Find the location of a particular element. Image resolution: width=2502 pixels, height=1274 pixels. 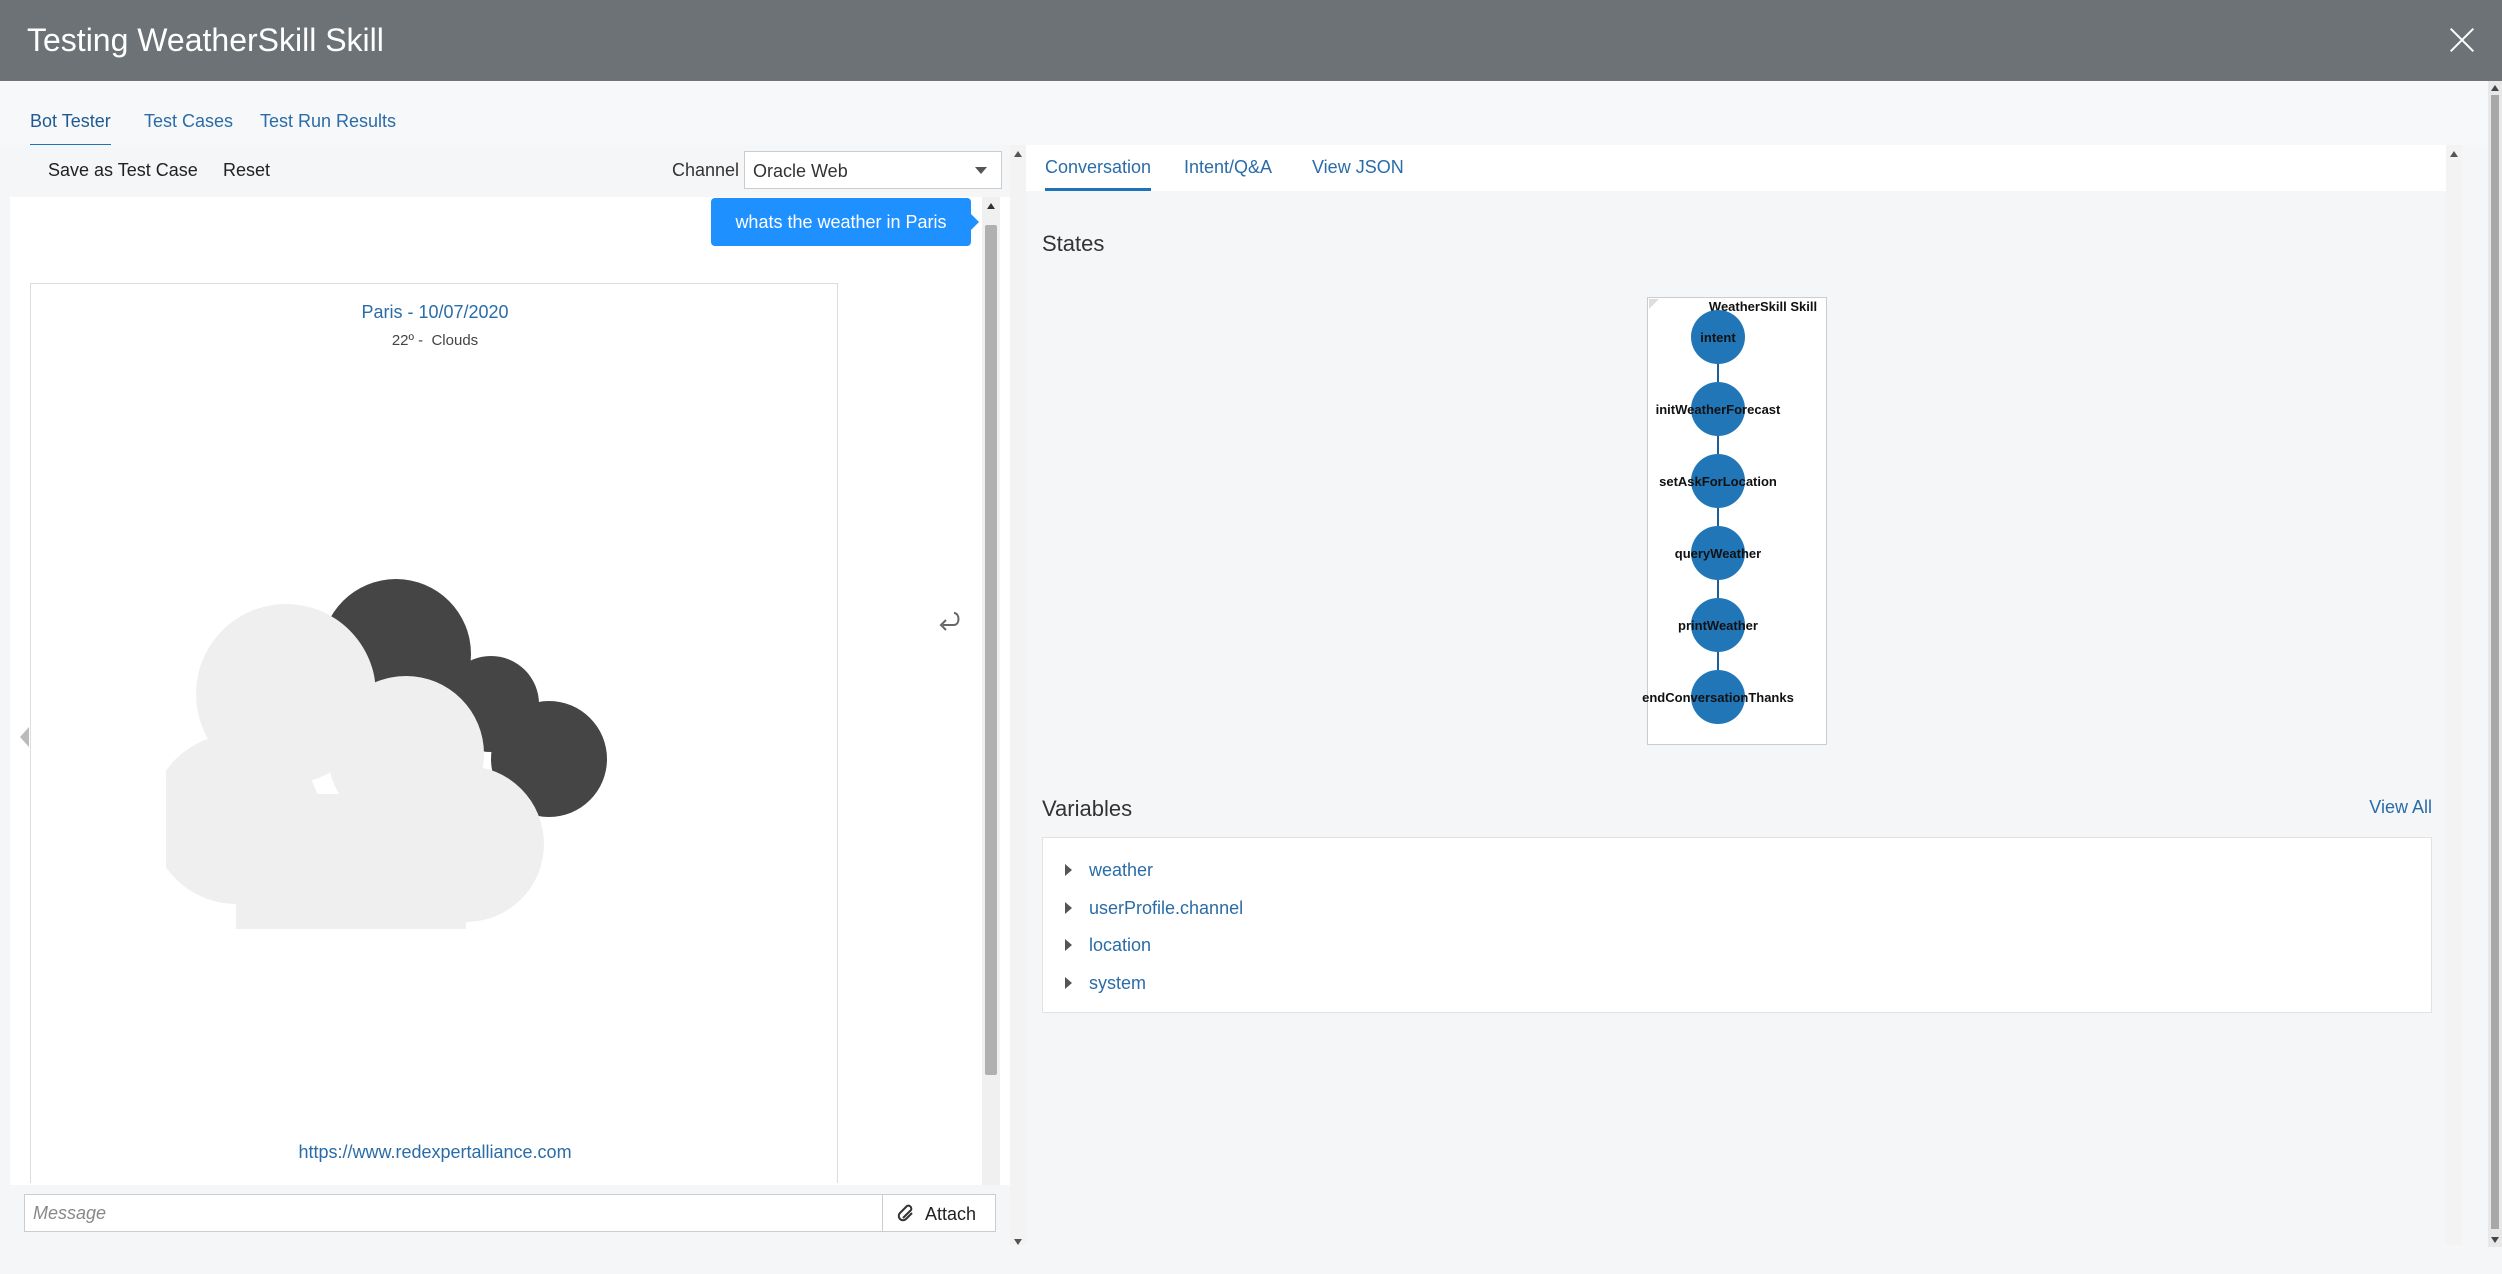

message-input is located at coordinates (455, 1213).